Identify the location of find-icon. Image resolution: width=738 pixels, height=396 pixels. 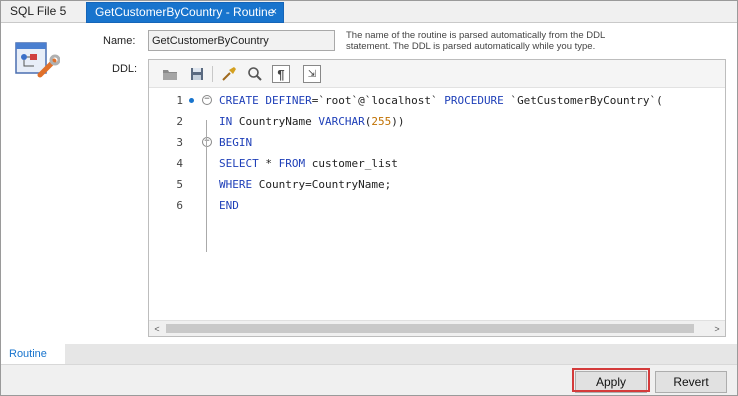
(255, 74).